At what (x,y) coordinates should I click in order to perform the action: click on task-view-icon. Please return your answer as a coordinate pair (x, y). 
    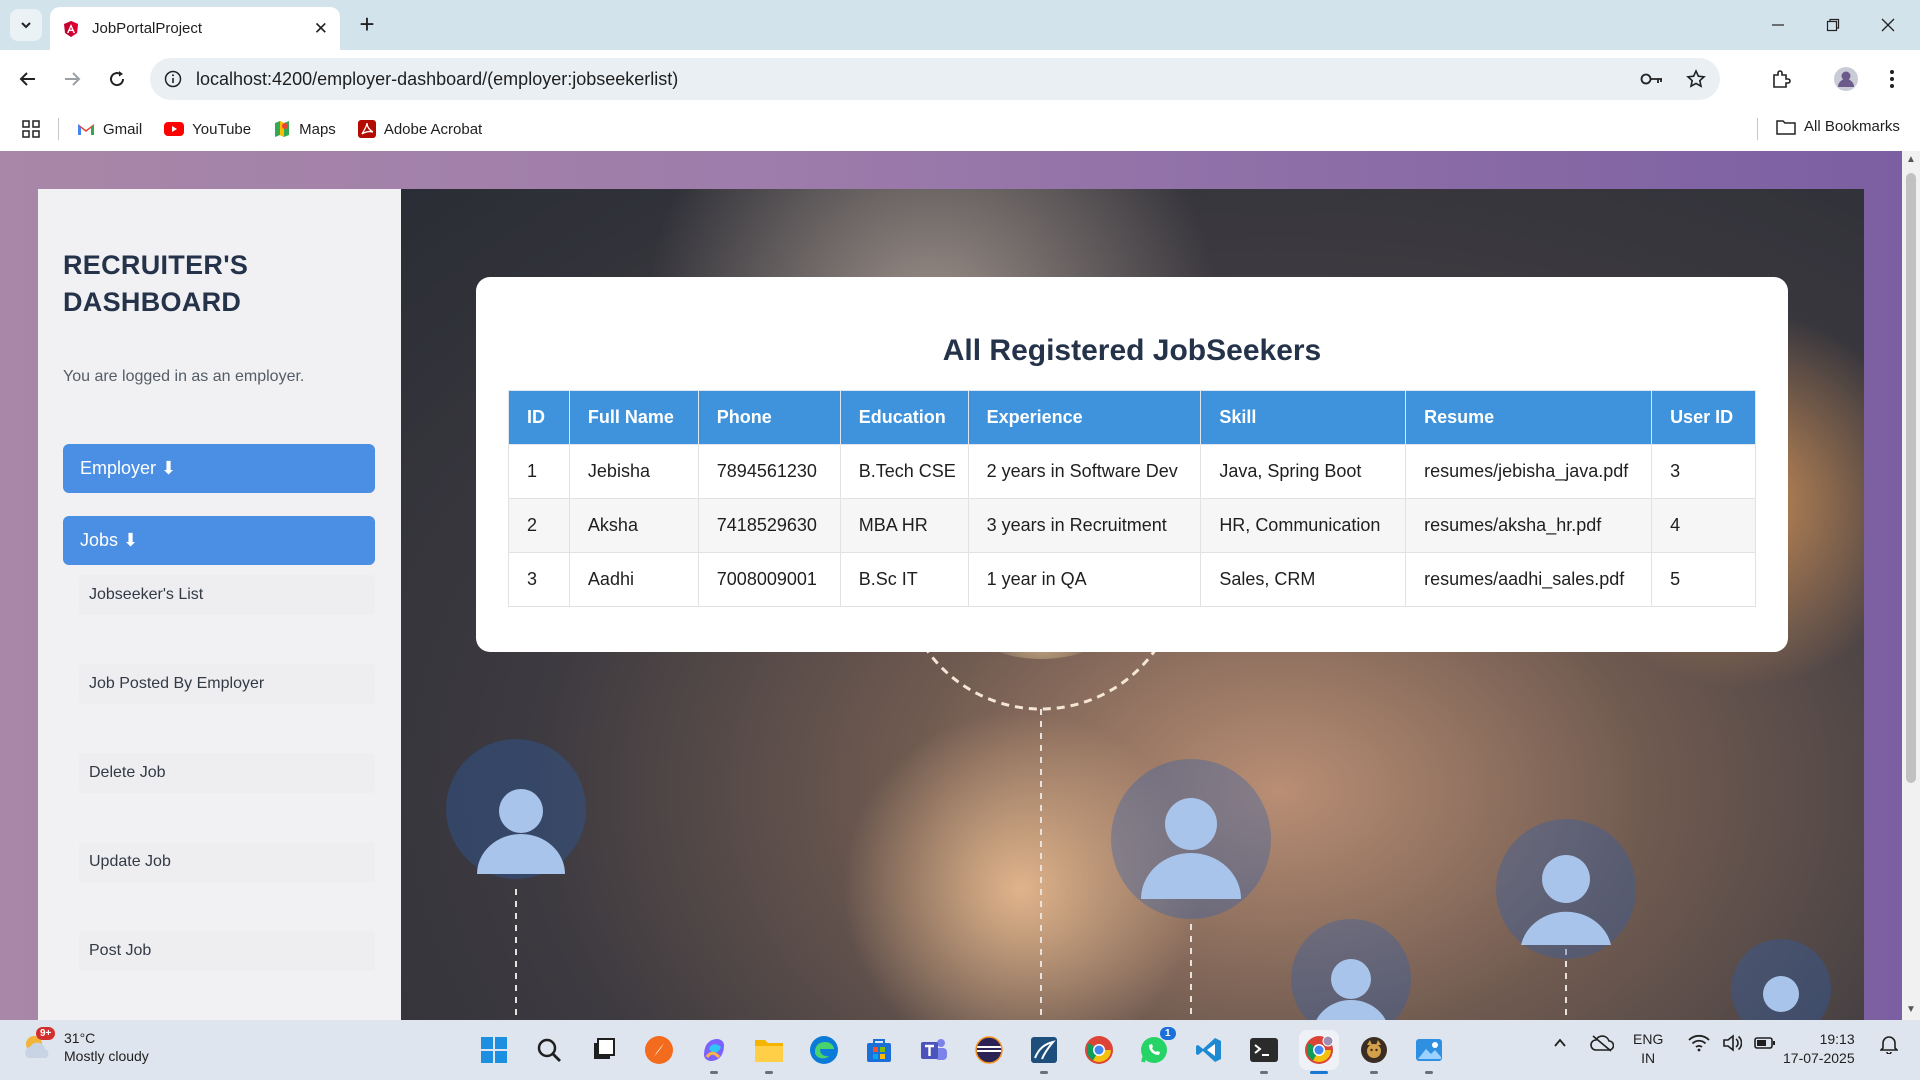
    Looking at the image, I should click on (604, 1048).